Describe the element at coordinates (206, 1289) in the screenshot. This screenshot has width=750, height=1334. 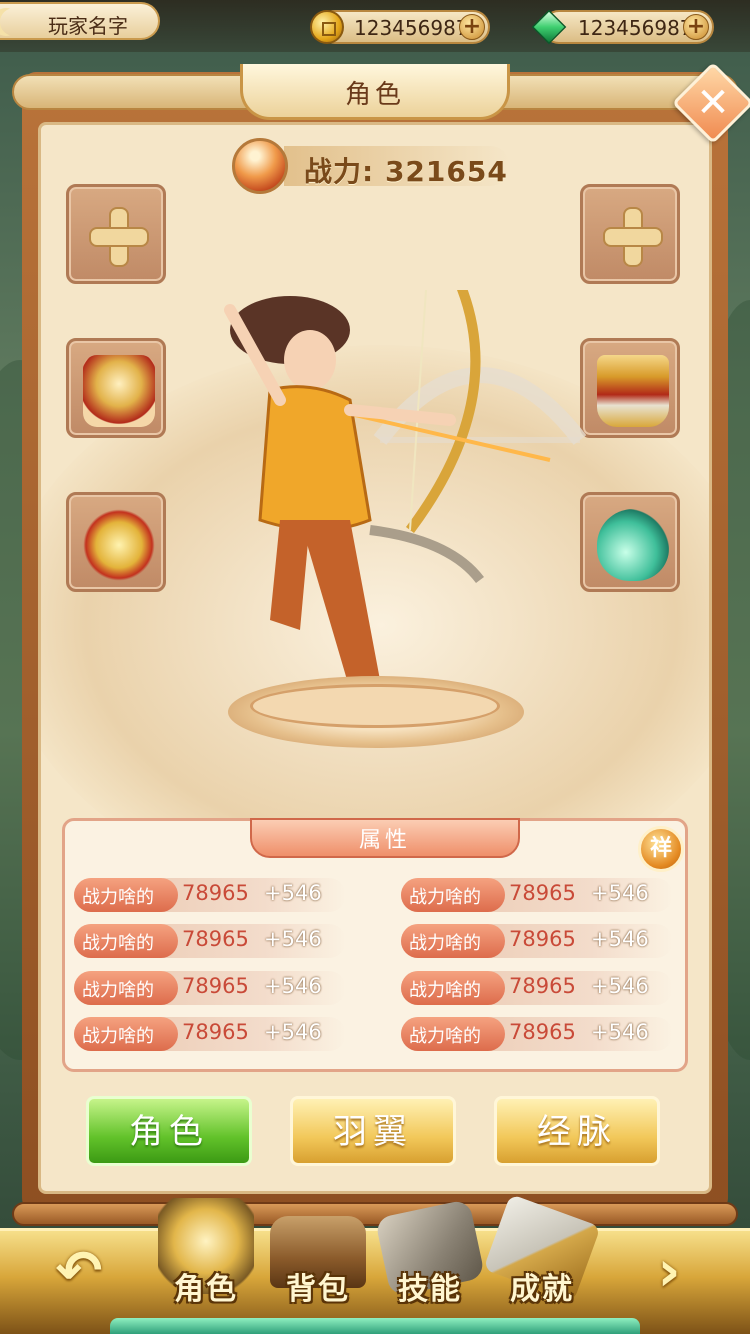
I see `nav-label: 角色` at that location.